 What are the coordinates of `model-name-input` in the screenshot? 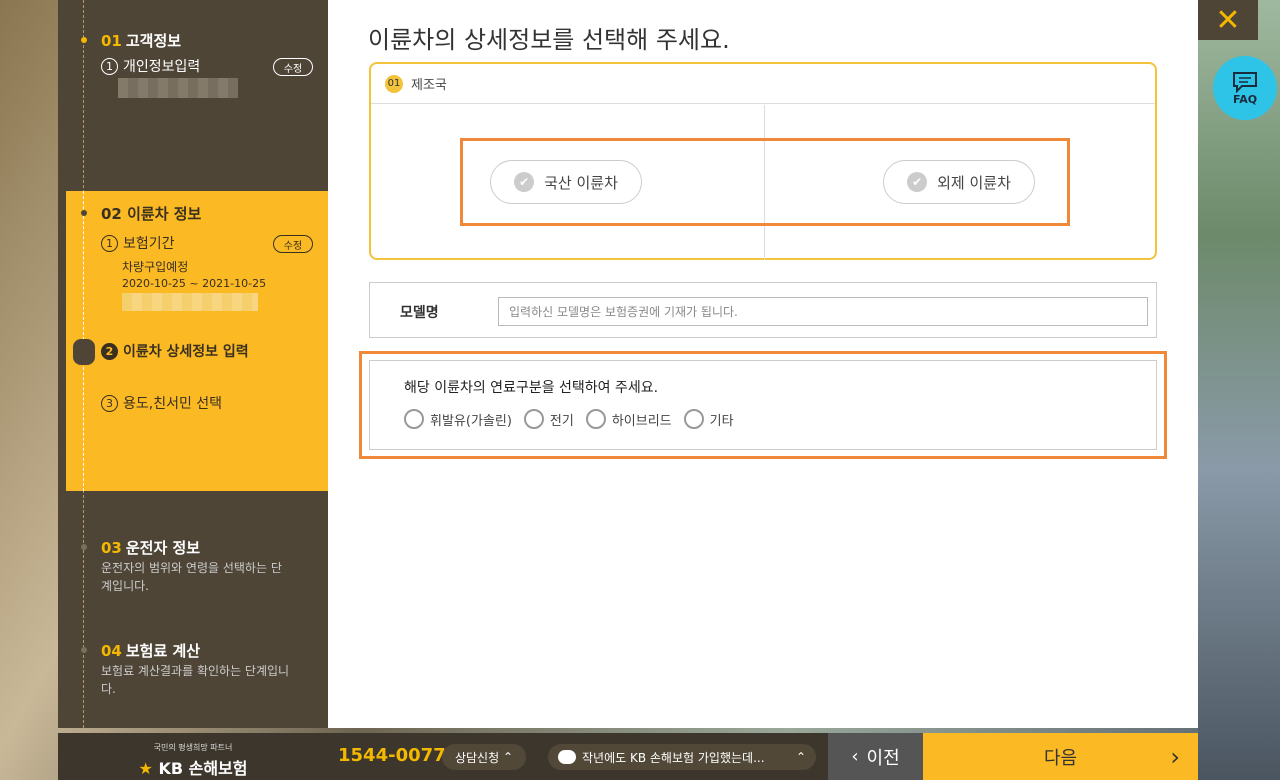 It's located at (823, 311).